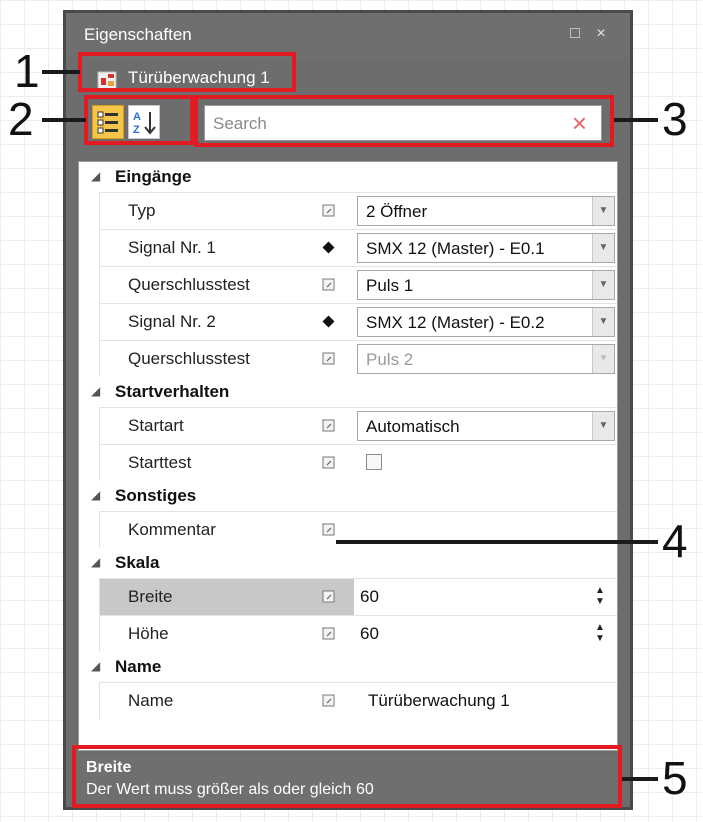 This screenshot has width=703, height=822. Describe the element at coordinates (172, 247) in the screenshot. I see `property-name: Signal Nr. 1` at that location.